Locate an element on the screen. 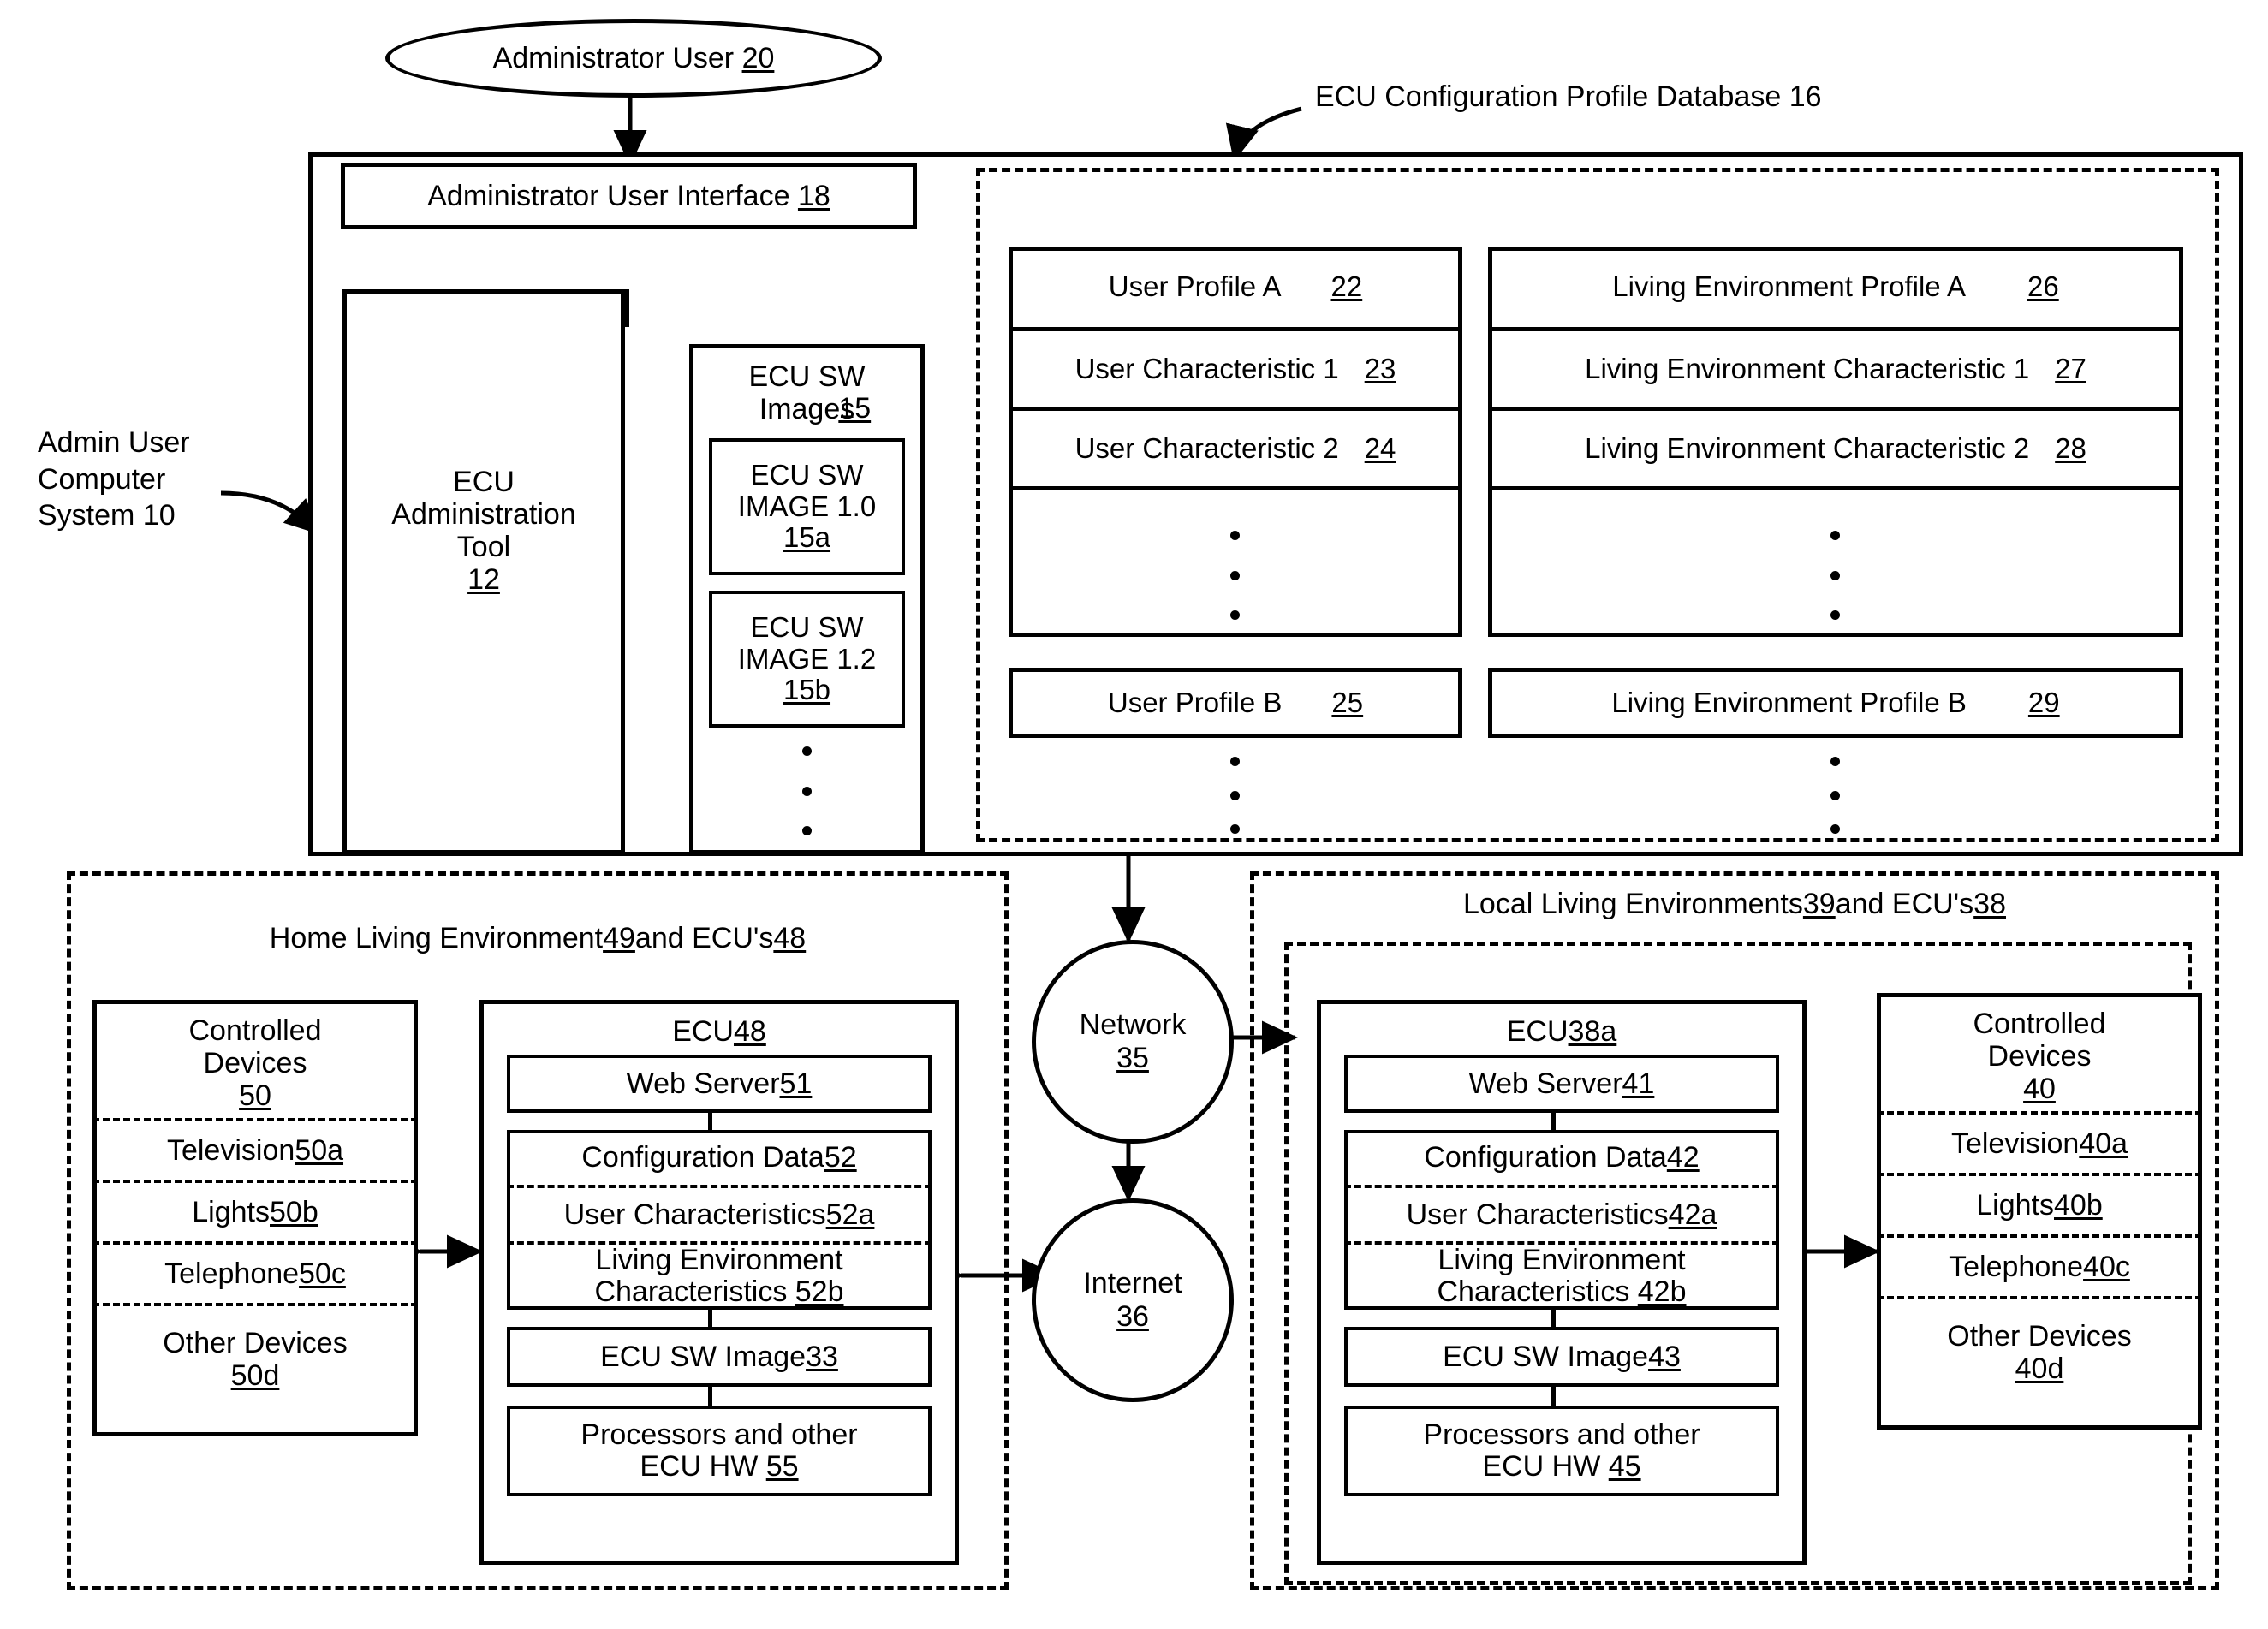 The image size is (2268, 1629). living-env-characteristic-2-row: Living Environment Characteristic 2 28 is located at coordinates (1835, 448).